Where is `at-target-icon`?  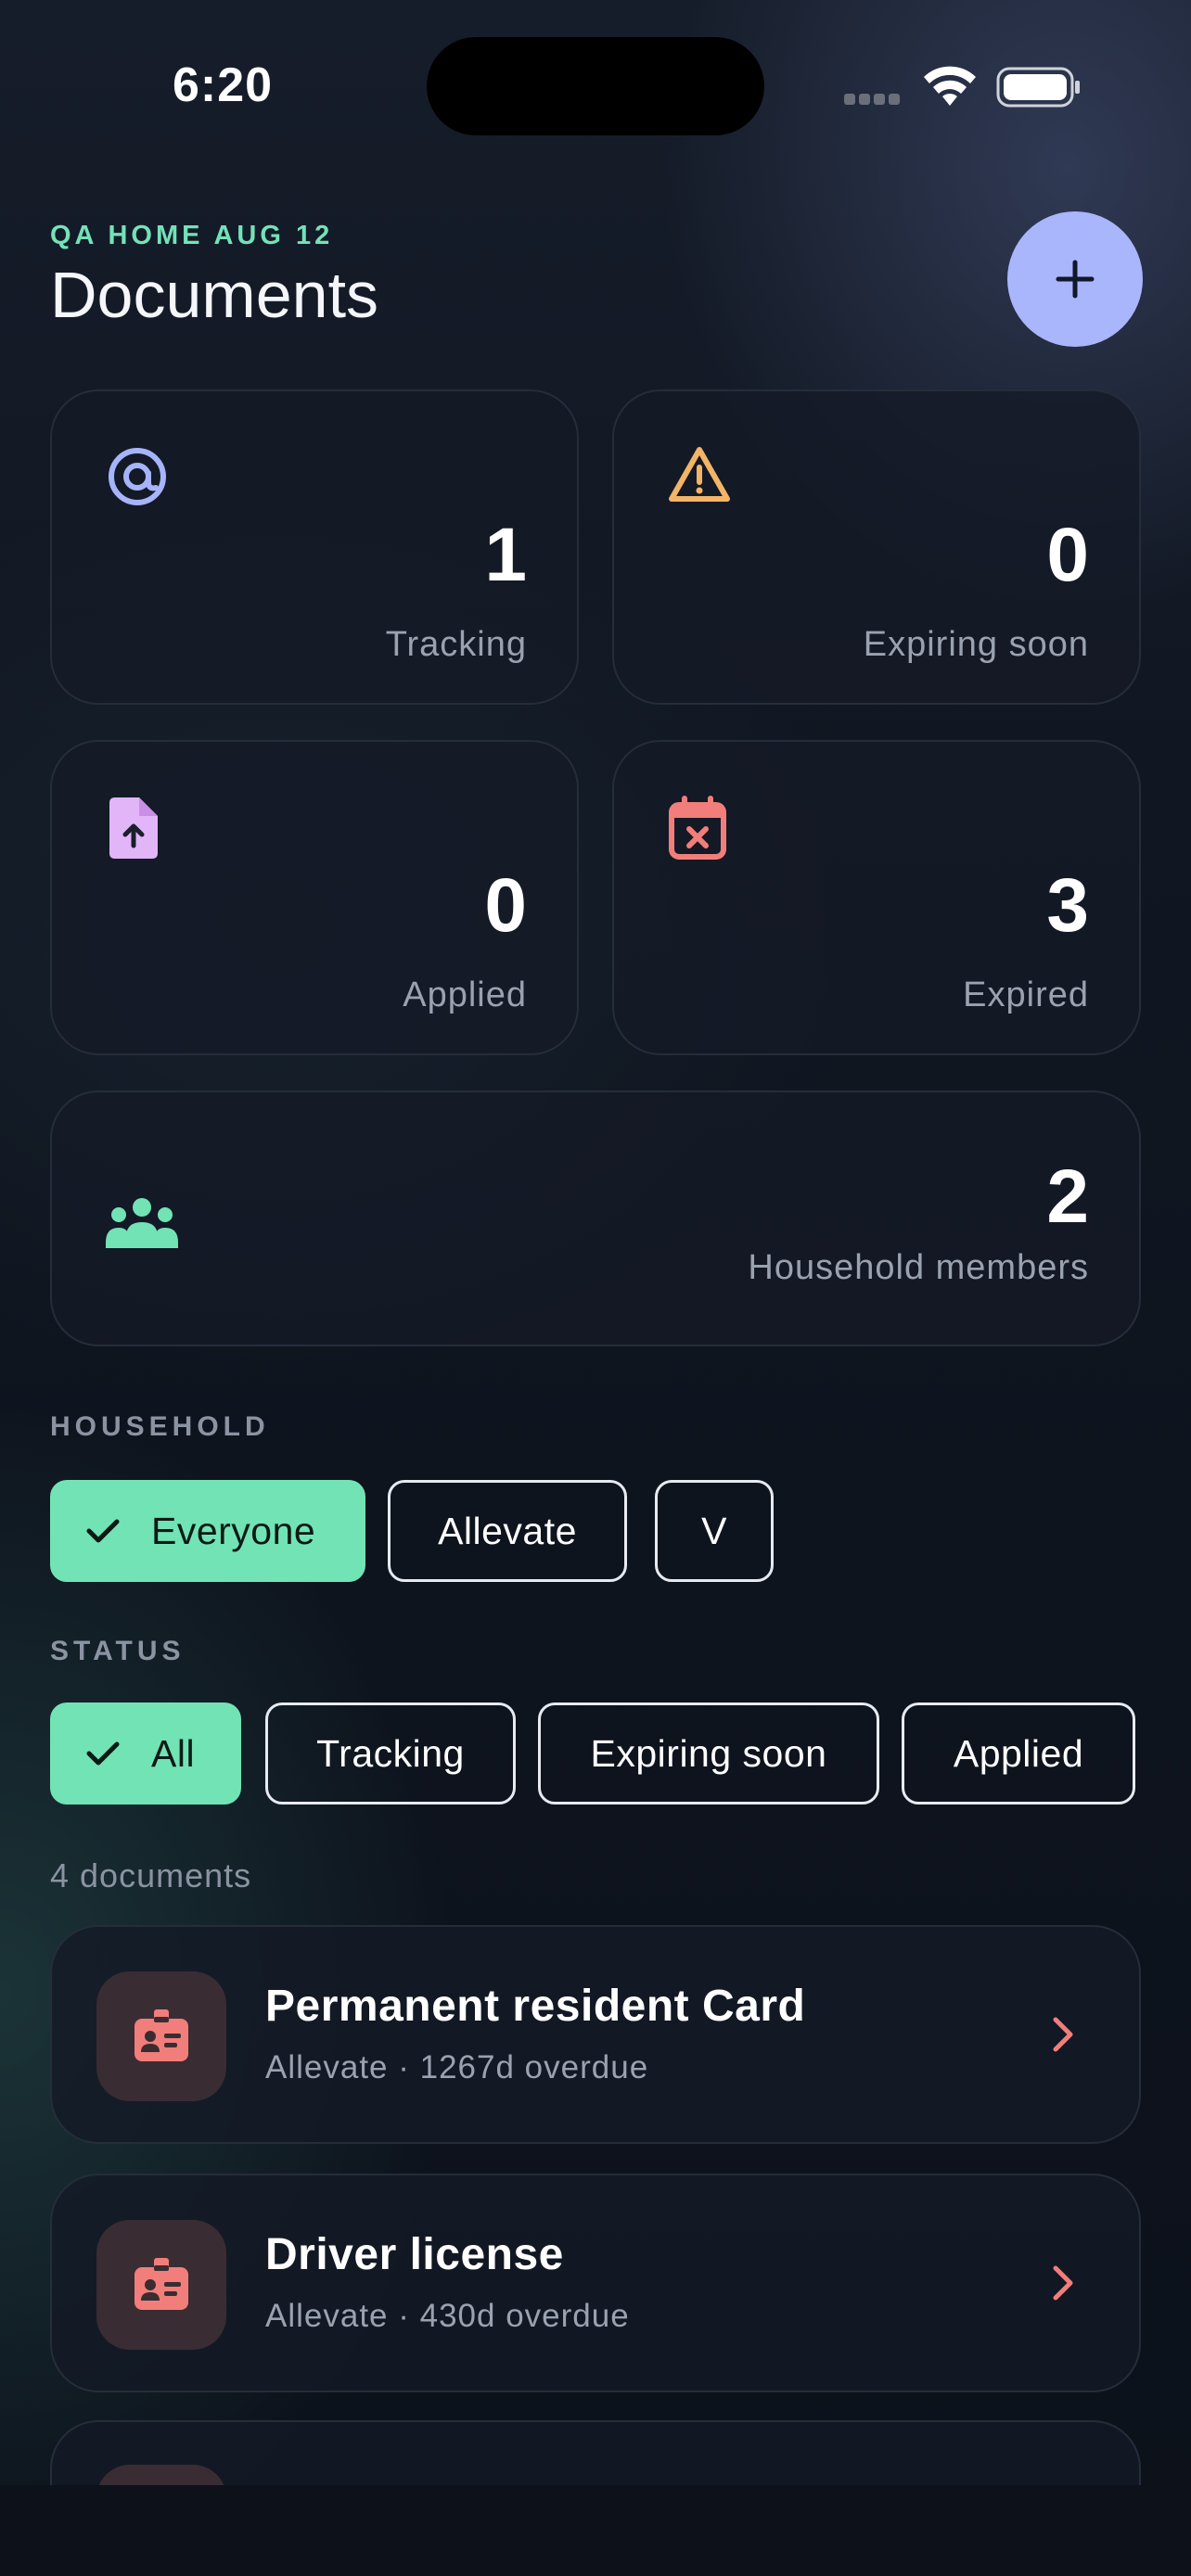 at-target-icon is located at coordinates (137, 479).